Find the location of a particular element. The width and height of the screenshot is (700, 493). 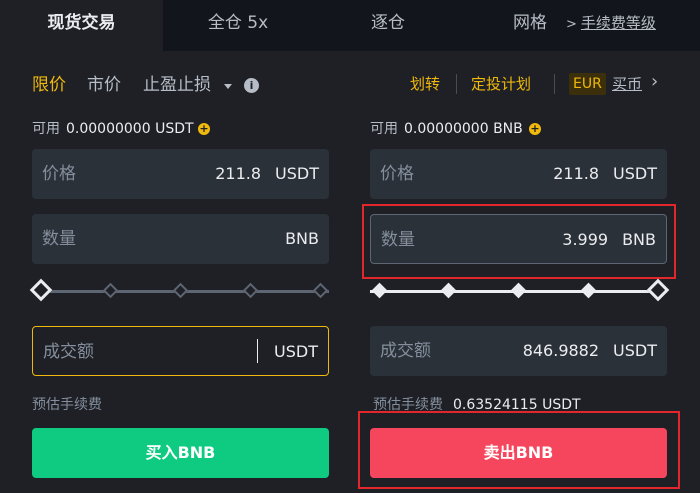

tab-cross-margin: 全仓 5x is located at coordinates (238, 25).